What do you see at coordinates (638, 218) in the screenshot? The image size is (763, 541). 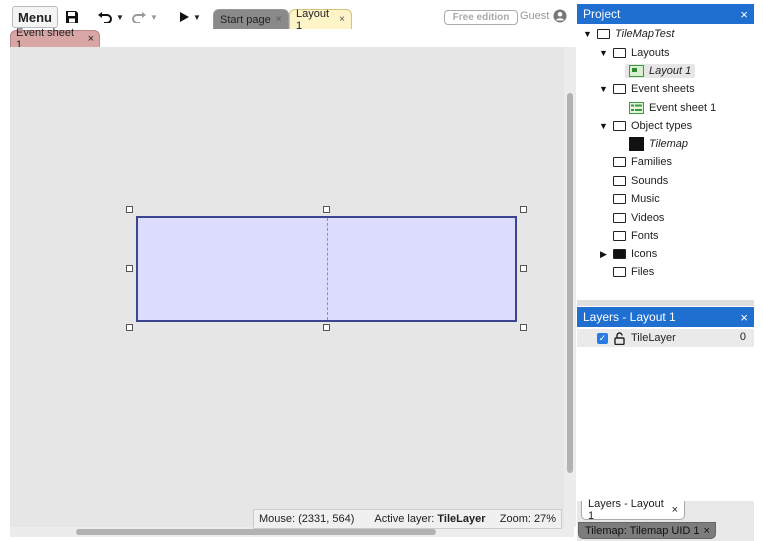 I see `tree-item-videos: Videos` at bounding box center [638, 218].